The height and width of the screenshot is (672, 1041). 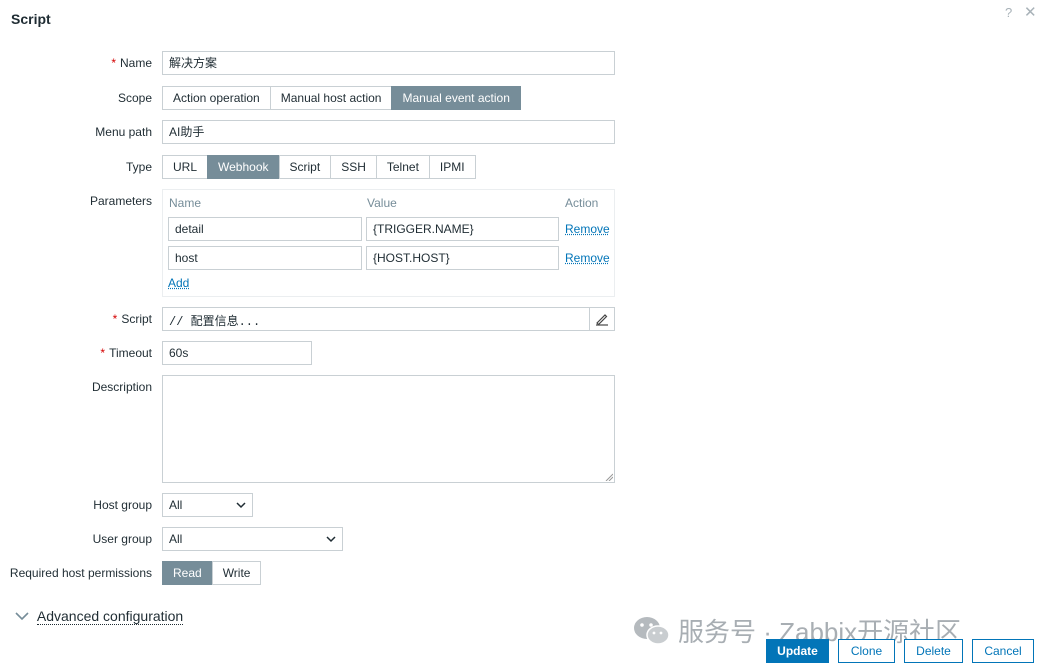 I want to click on host-group-label: Host group, so click(x=122, y=505).